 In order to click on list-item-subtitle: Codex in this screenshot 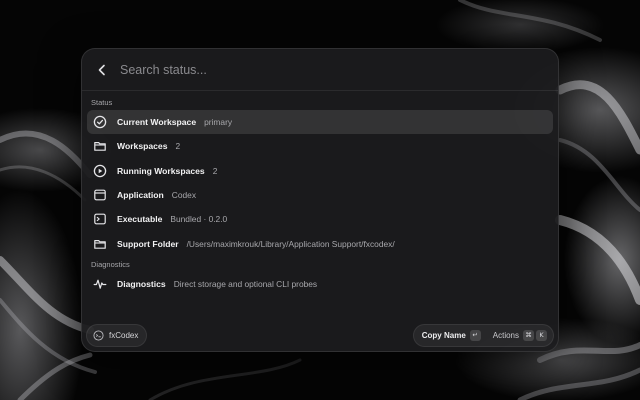, I will do `click(184, 195)`.